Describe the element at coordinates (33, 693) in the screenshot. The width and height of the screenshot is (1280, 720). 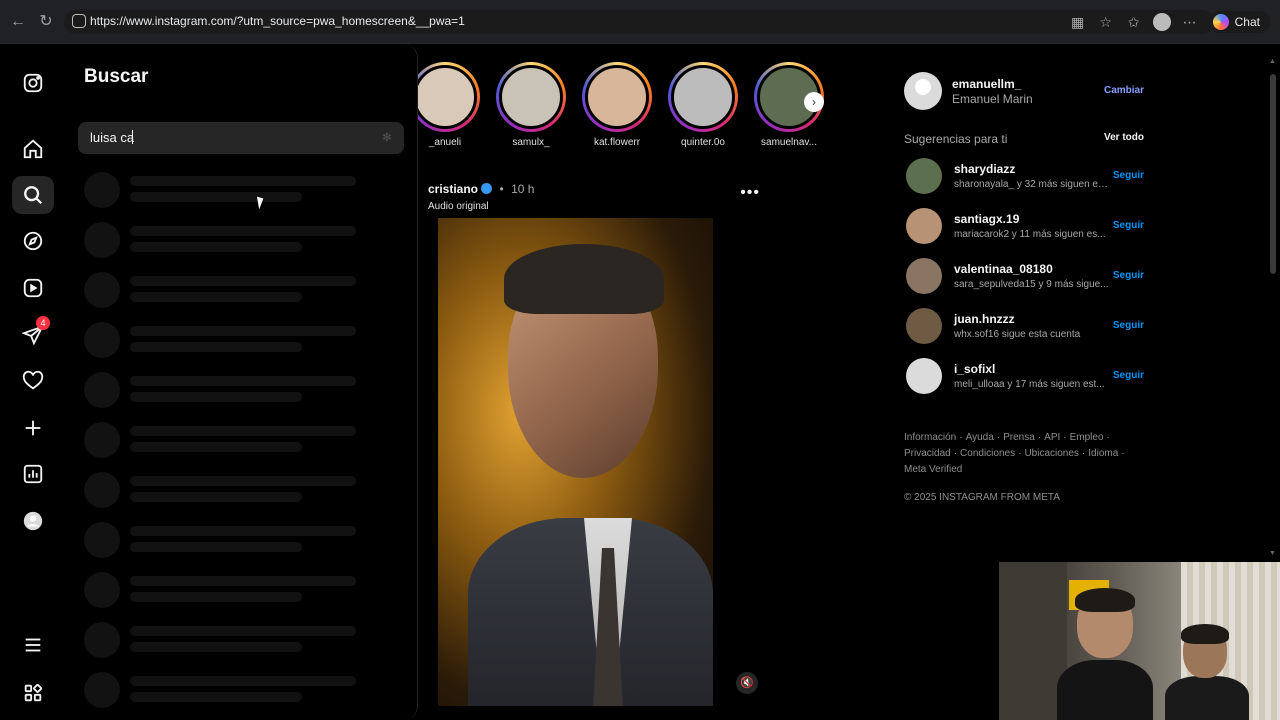
I see `apps-grid-icon` at that location.